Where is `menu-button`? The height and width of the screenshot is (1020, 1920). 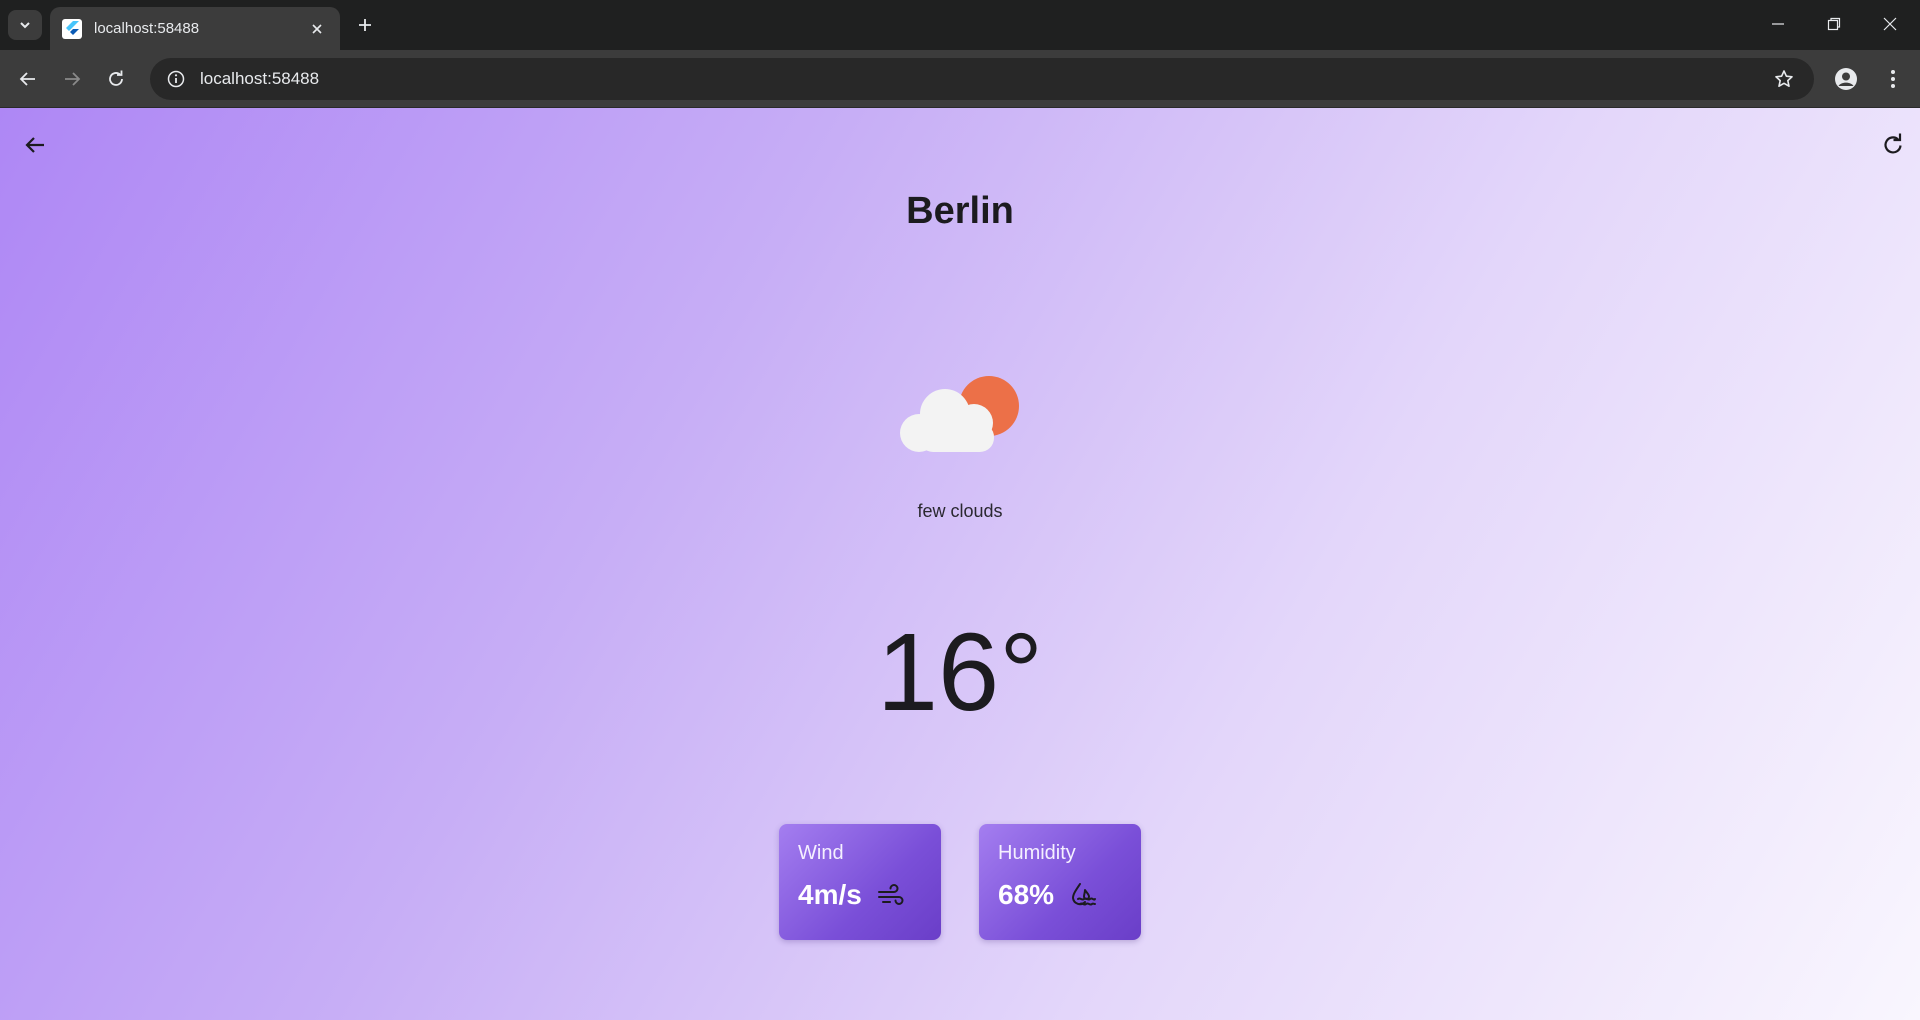 menu-button is located at coordinates (1893, 79).